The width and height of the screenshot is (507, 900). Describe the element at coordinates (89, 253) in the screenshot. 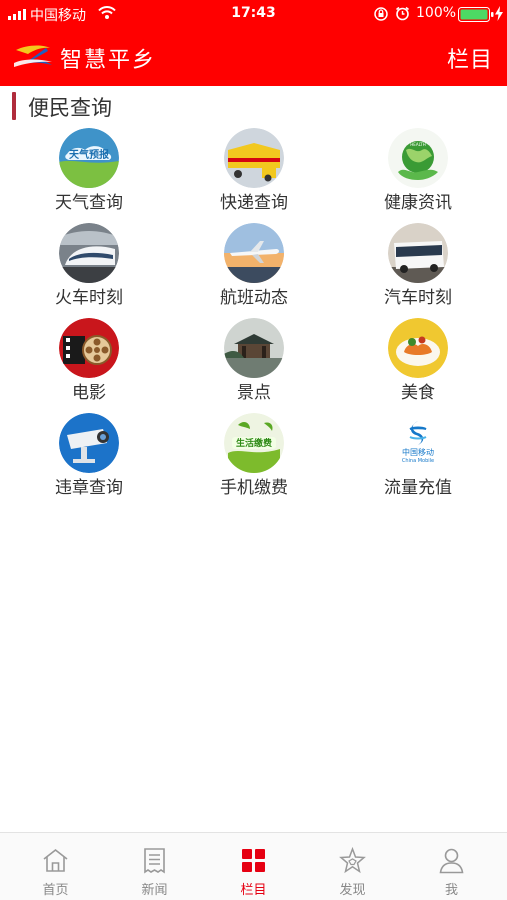

I see `train-icon` at that location.